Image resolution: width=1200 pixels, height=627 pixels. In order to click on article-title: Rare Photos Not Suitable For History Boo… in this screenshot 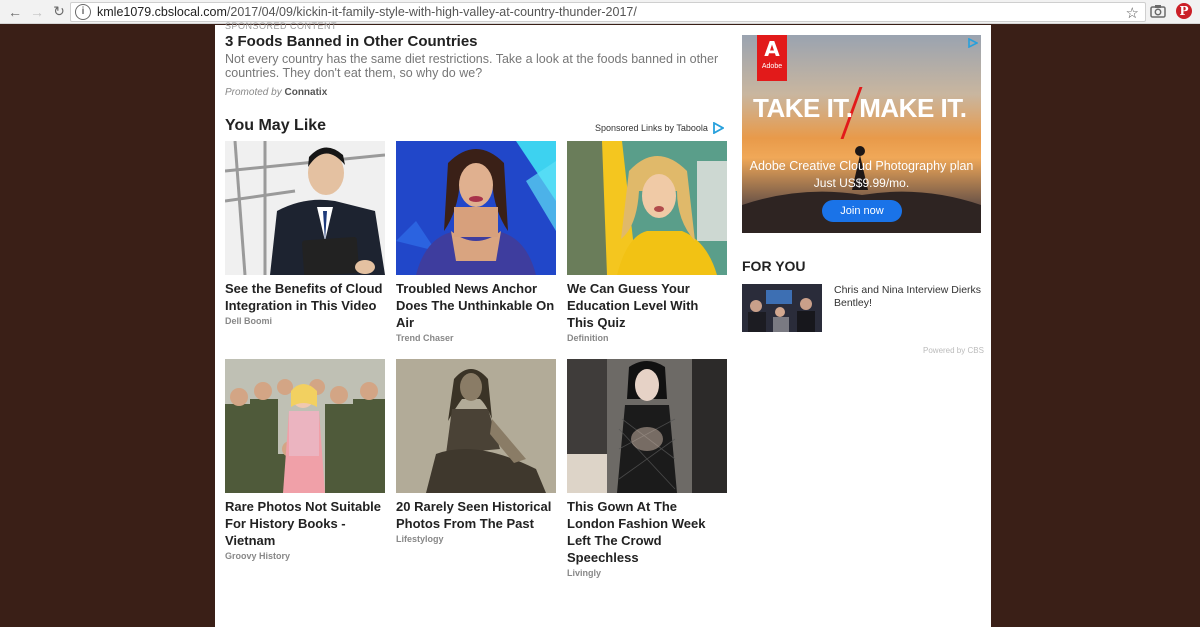, I will do `click(305, 523)`.